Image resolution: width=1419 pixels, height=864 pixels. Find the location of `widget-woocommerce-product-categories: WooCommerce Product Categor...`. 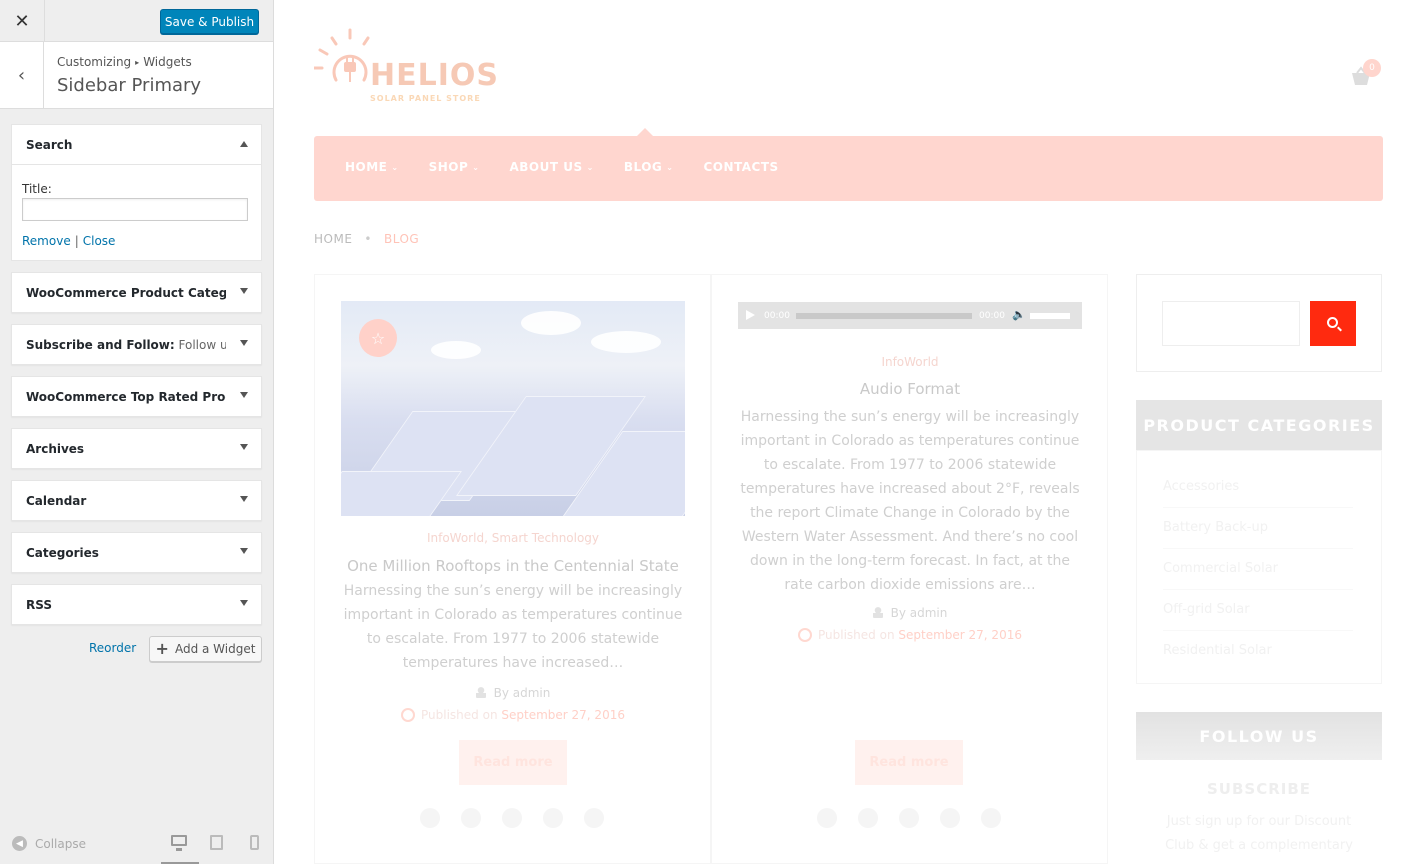

widget-woocommerce-product-categories: WooCommerce Product Categor... is located at coordinates (136, 292).